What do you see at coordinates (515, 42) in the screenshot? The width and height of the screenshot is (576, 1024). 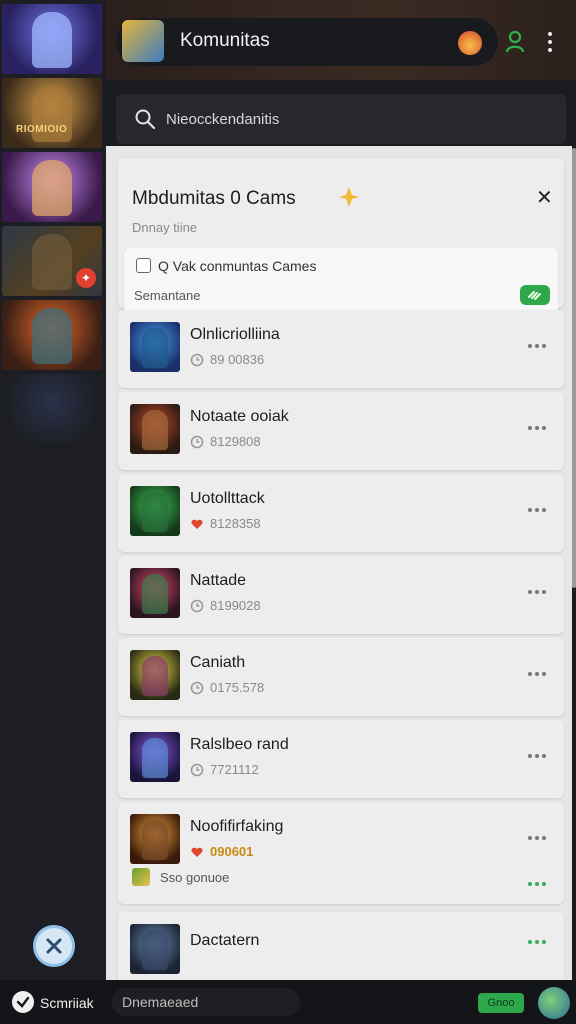 I see `user-icon` at bounding box center [515, 42].